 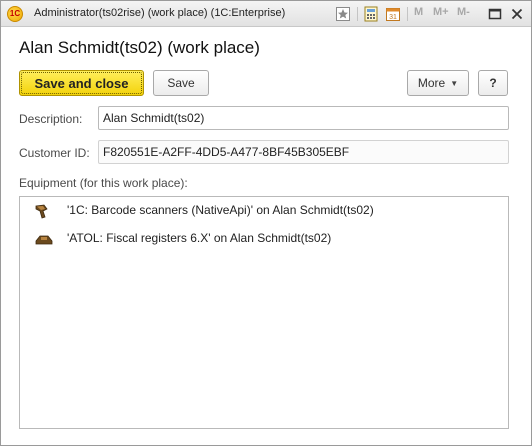 I want to click on help-button: ?, so click(x=493, y=83).